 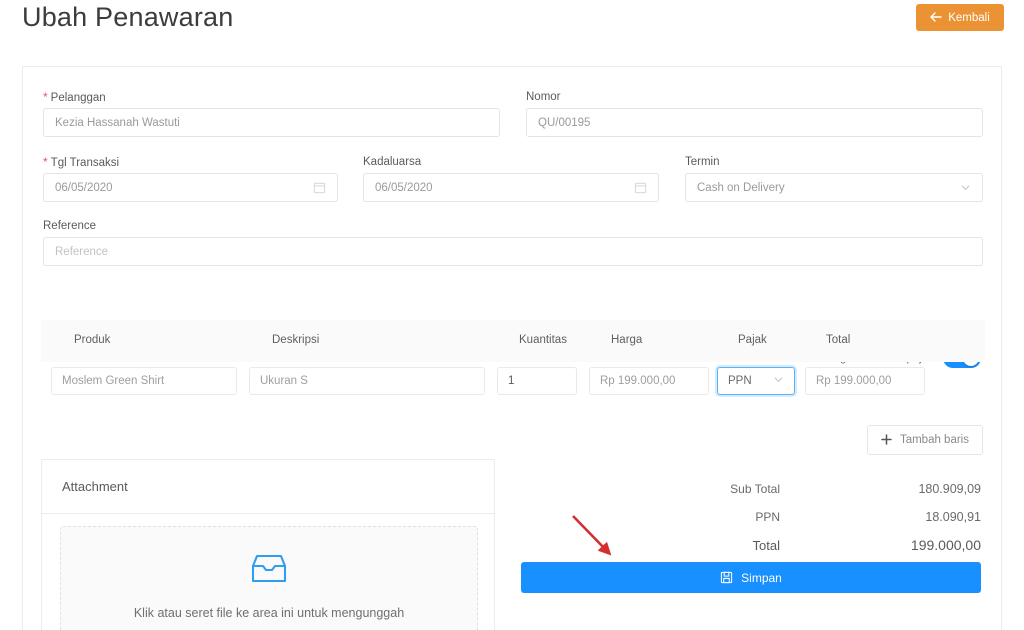 What do you see at coordinates (74, 97) in the screenshot?
I see `customer-label: * Pelanggan` at bounding box center [74, 97].